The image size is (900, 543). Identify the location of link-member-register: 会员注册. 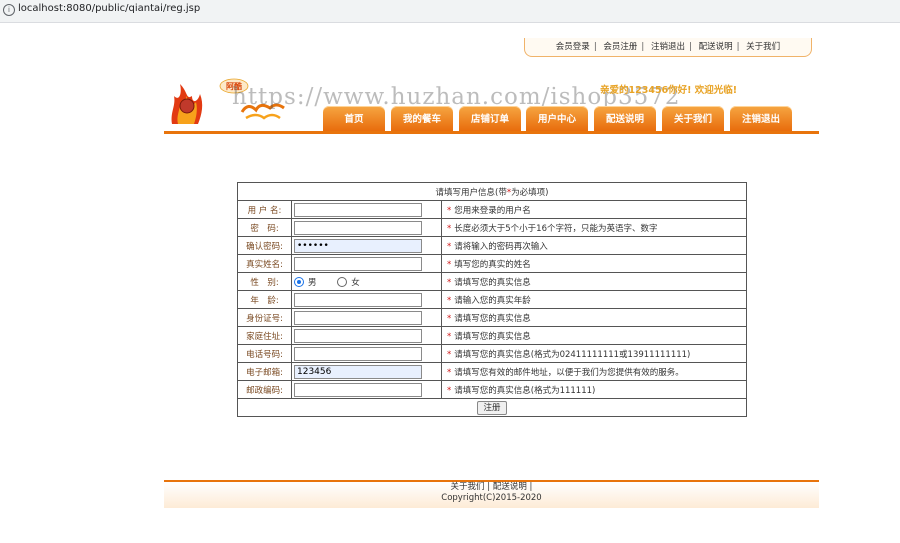
(620, 47).